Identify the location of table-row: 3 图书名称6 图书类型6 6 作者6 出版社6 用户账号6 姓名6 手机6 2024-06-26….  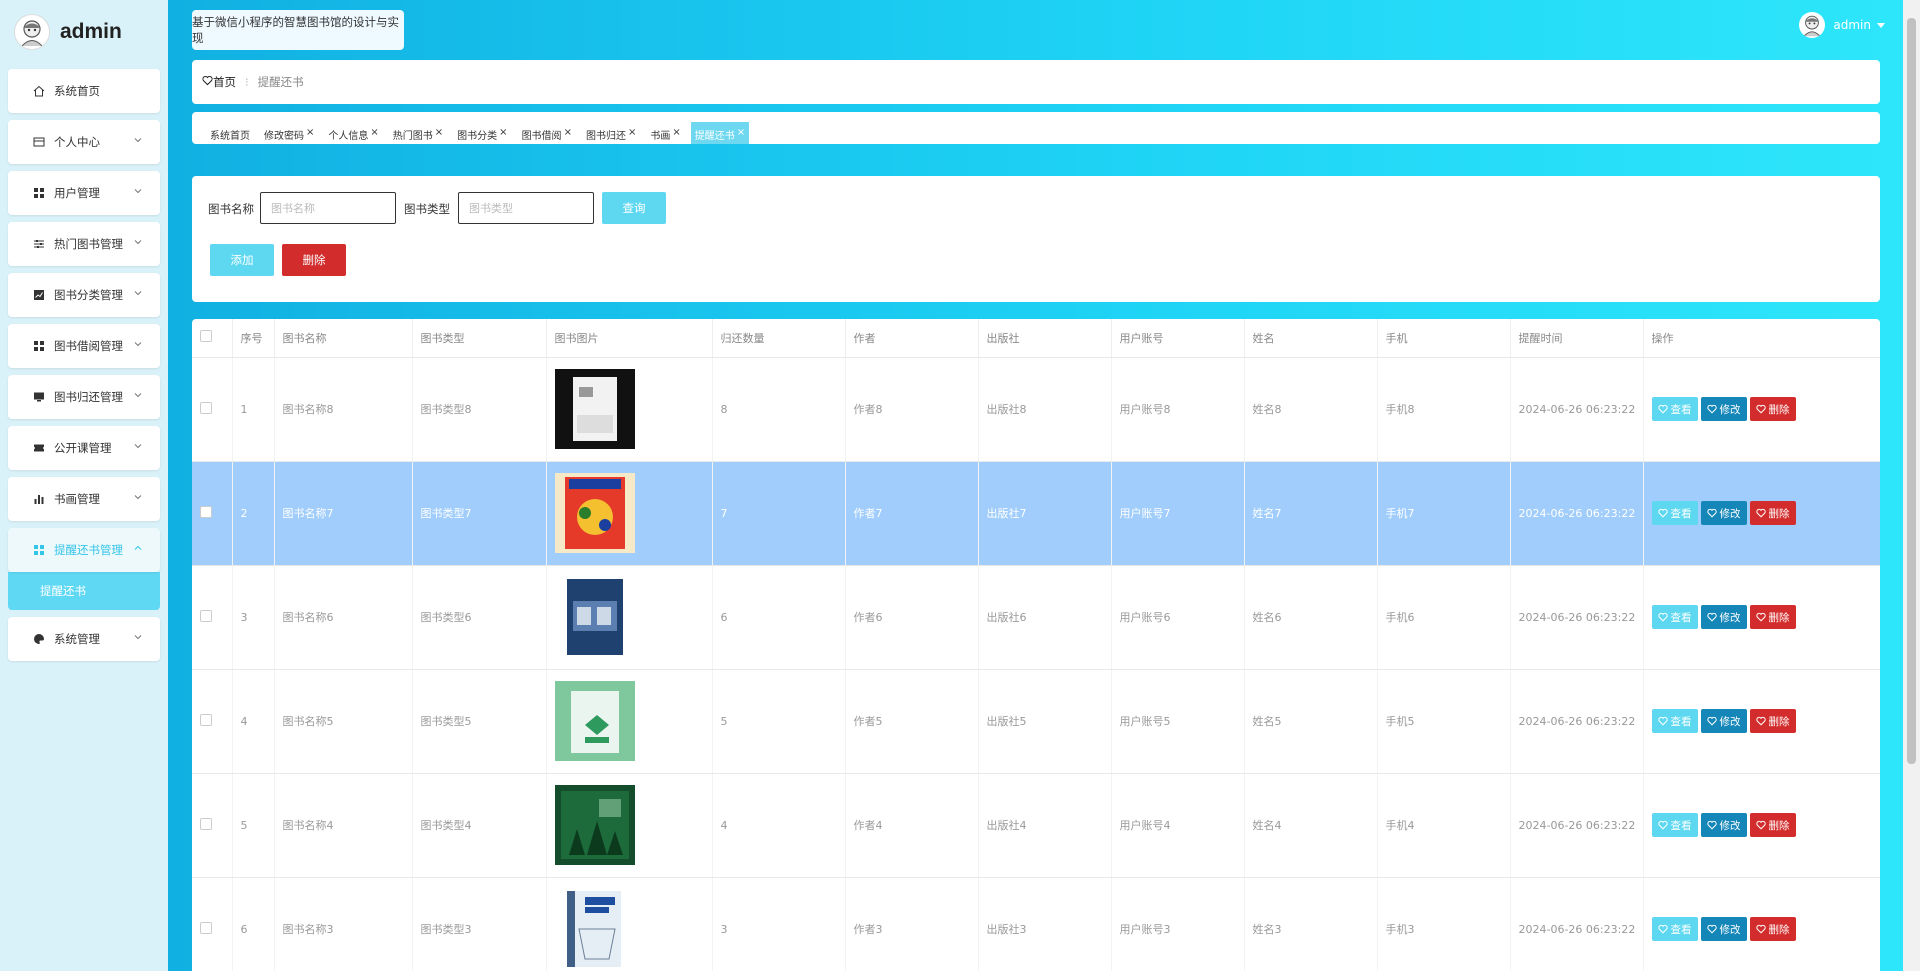
(1036, 617).